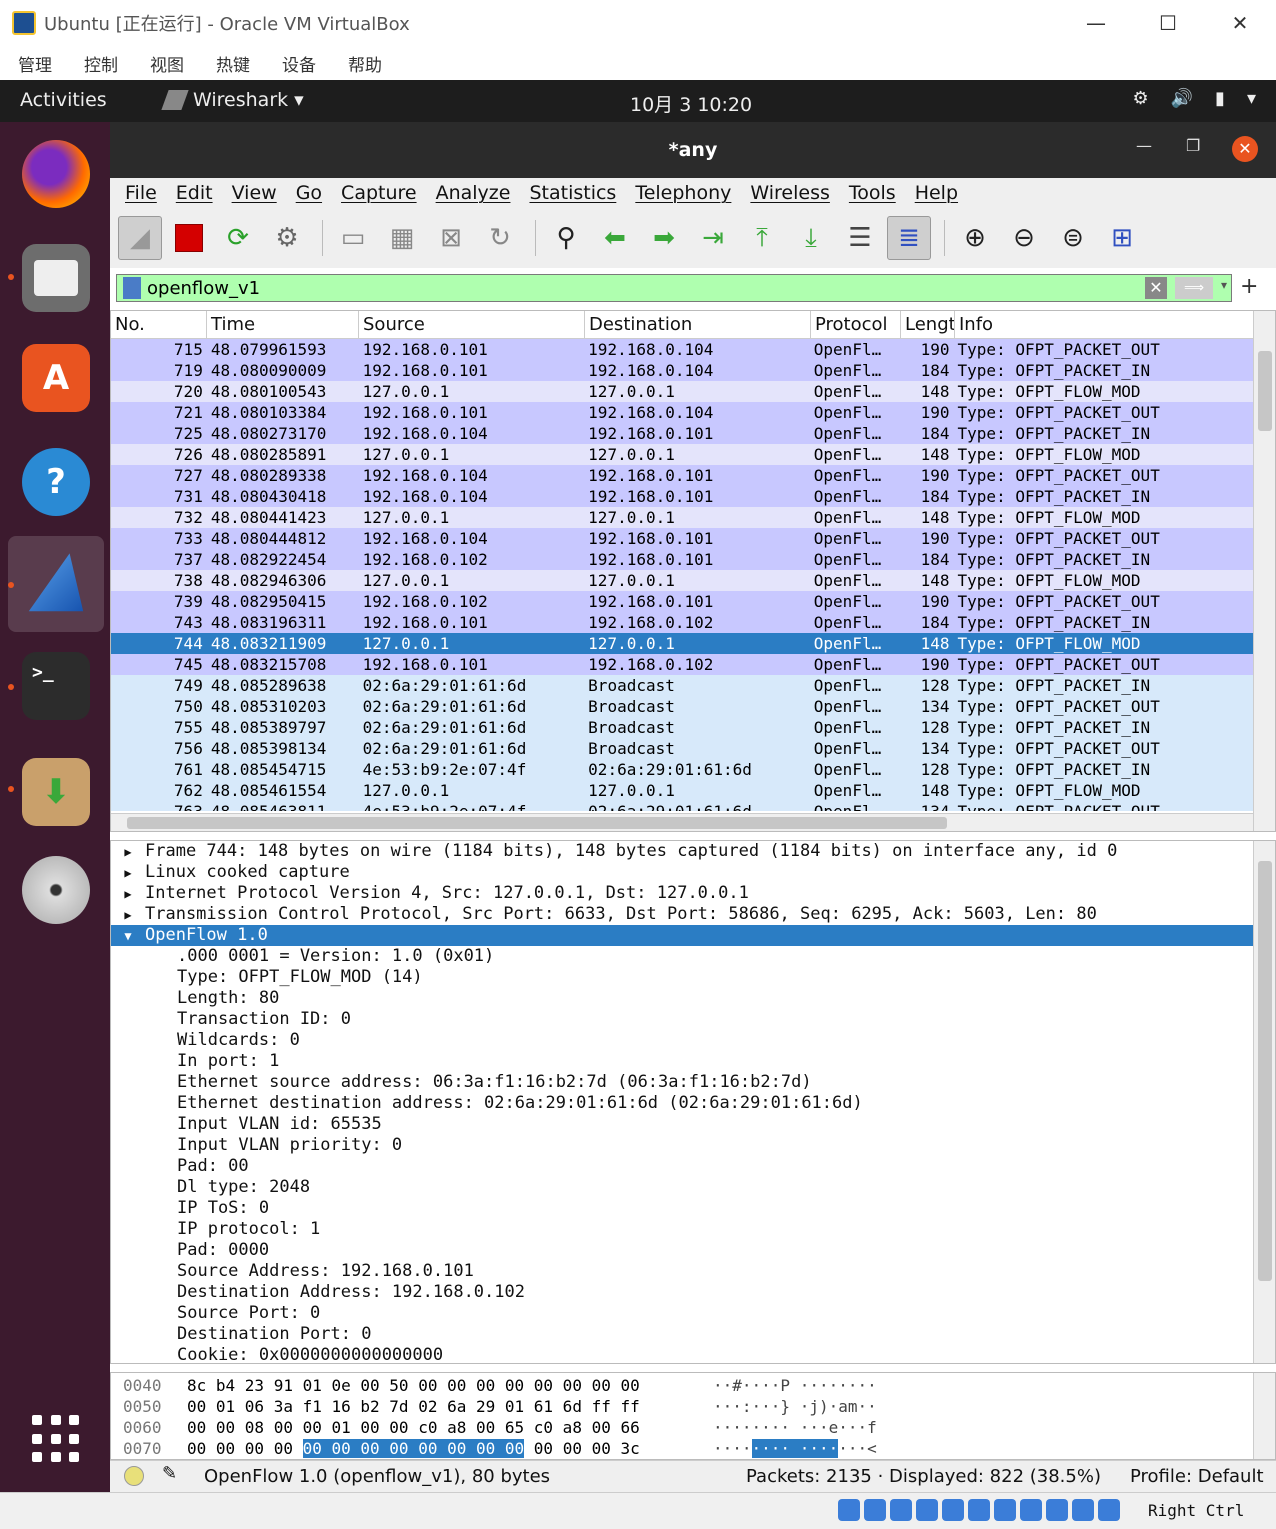  I want to click on menu-analyze: Analyze, so click(473, 193).